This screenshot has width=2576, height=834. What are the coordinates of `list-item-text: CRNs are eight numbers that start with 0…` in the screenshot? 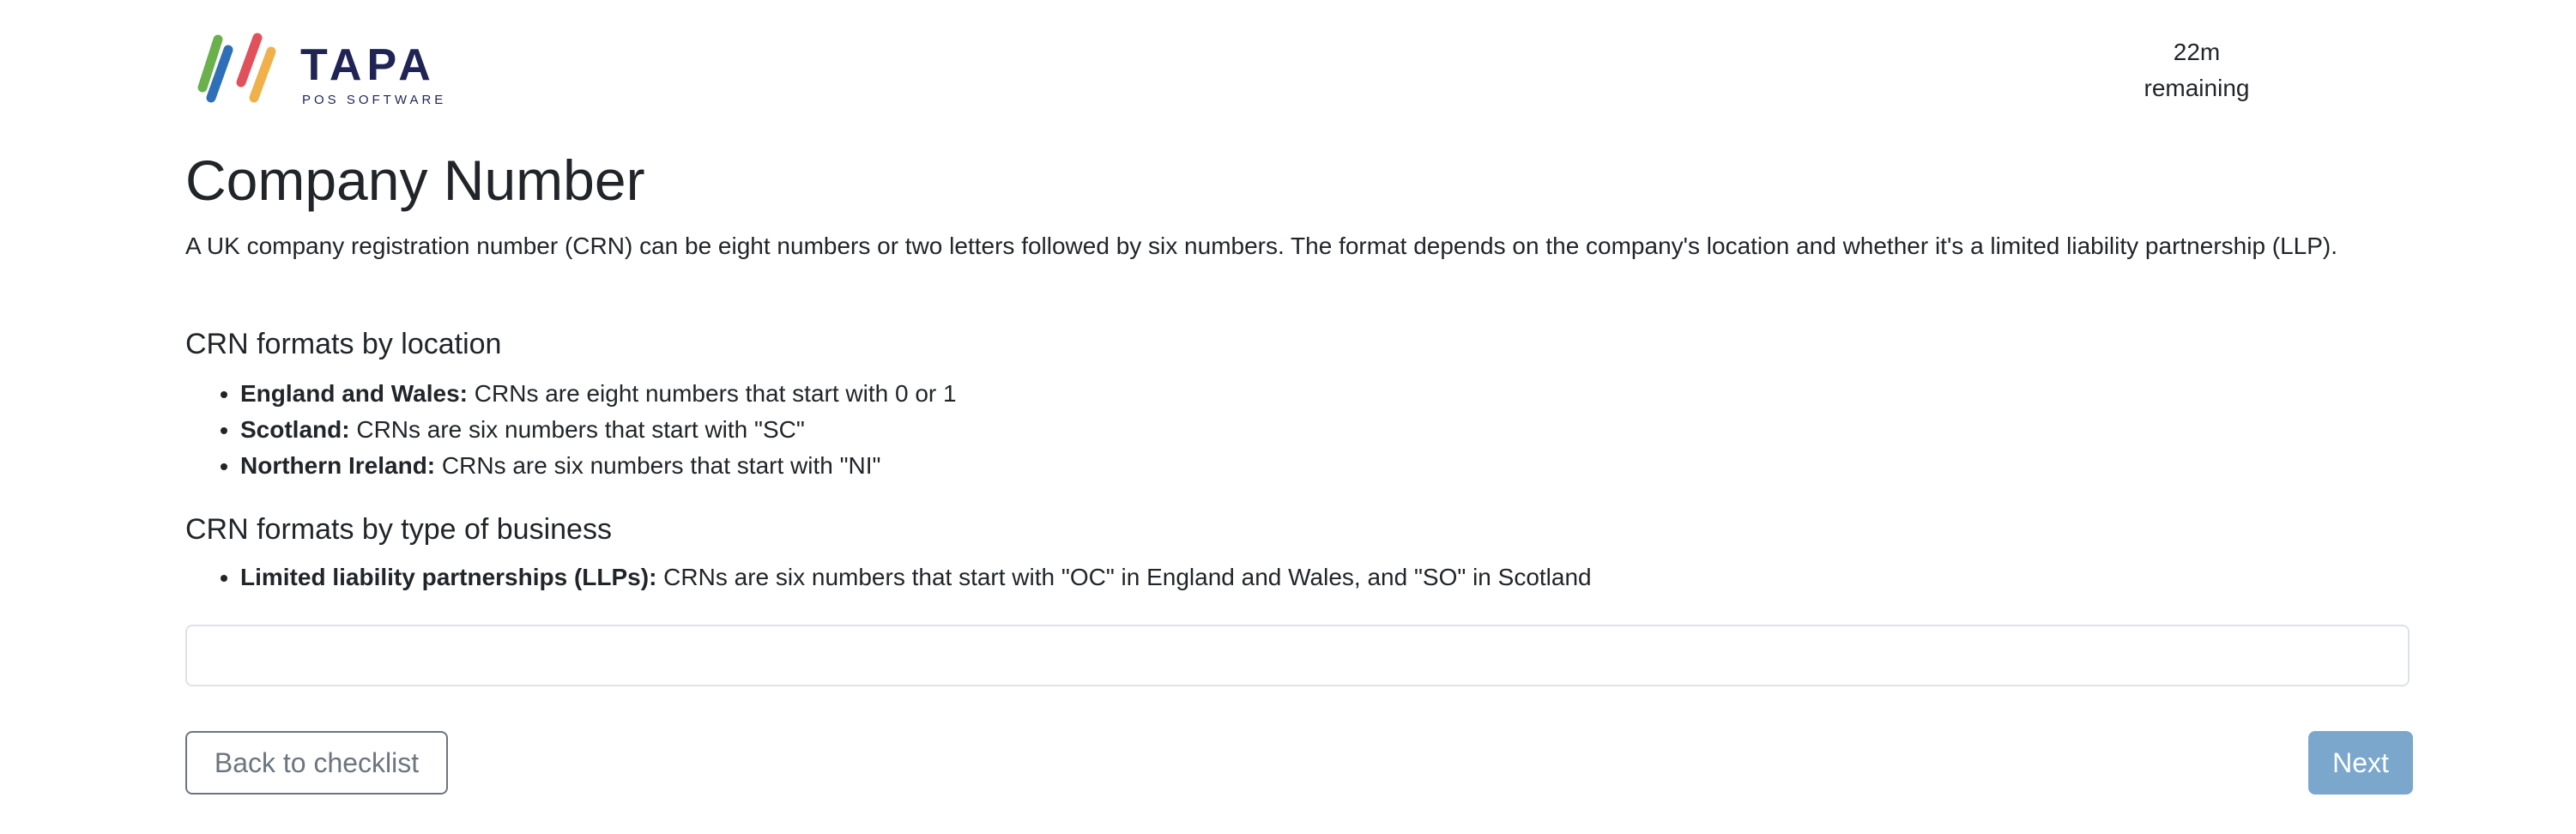 It's located at (712, 394).